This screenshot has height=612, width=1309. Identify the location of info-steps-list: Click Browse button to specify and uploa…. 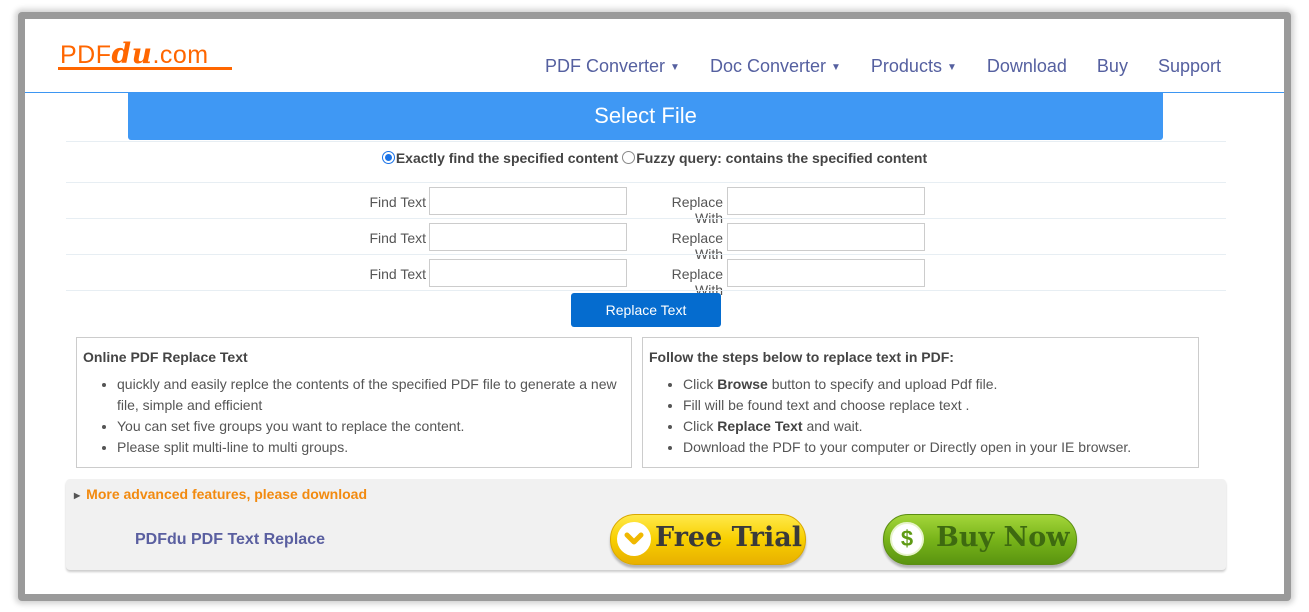
(920, 416).